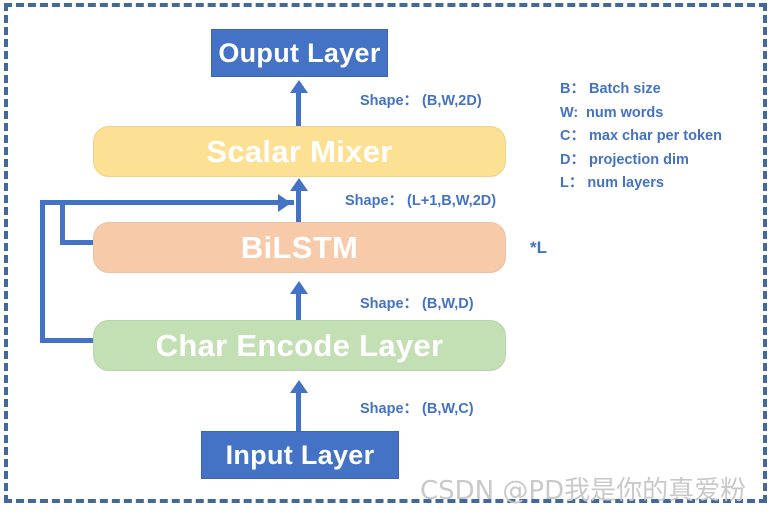 The width and height of the screenshot is (779, 514). What do you see at coordinates (624, 89) in the screenshot?
I see `legend-desc-b: Batch size` at bounding box center [624, 89].